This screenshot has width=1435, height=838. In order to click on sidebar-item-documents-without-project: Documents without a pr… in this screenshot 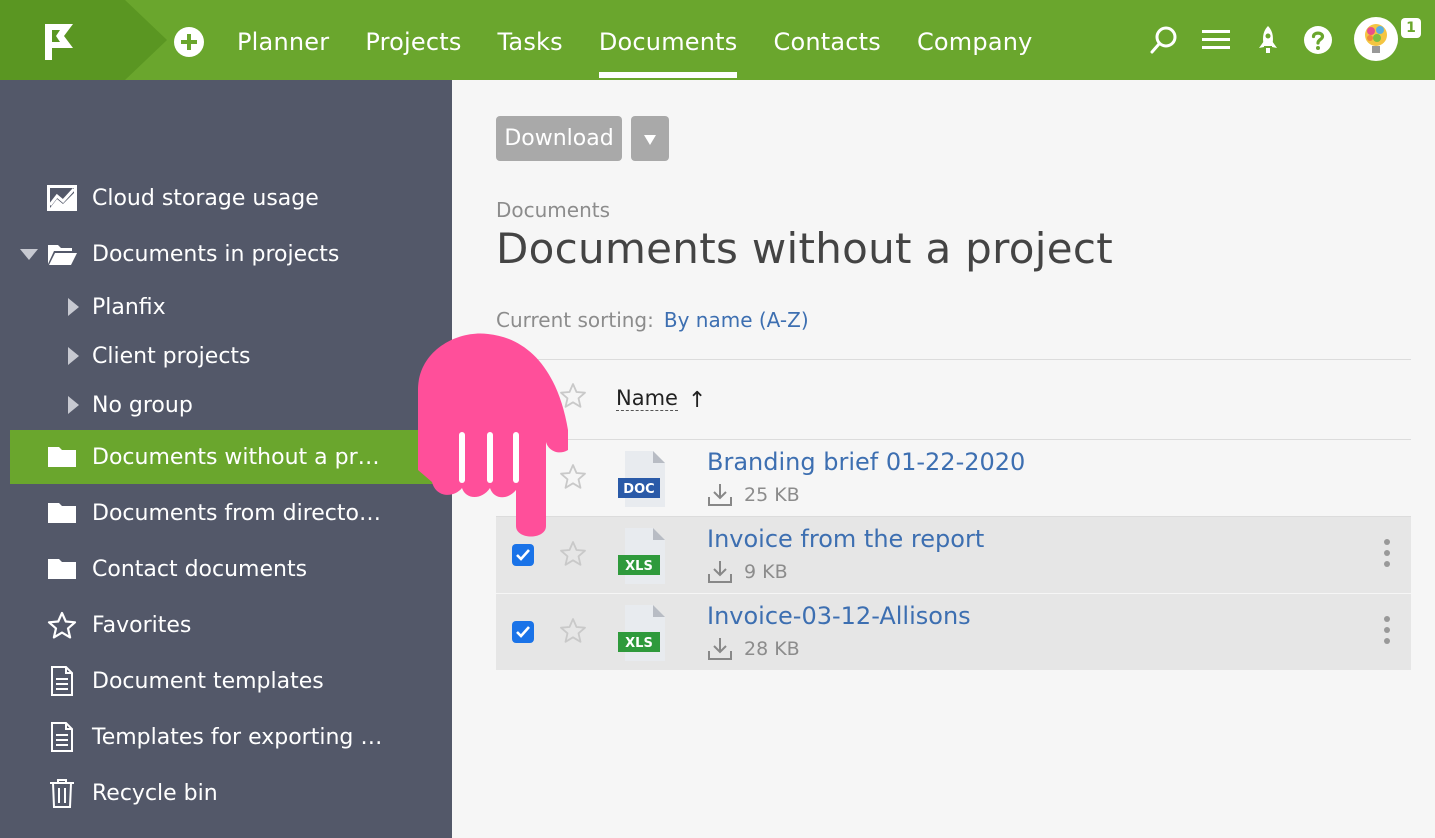, I will do `click(231, 457)`.